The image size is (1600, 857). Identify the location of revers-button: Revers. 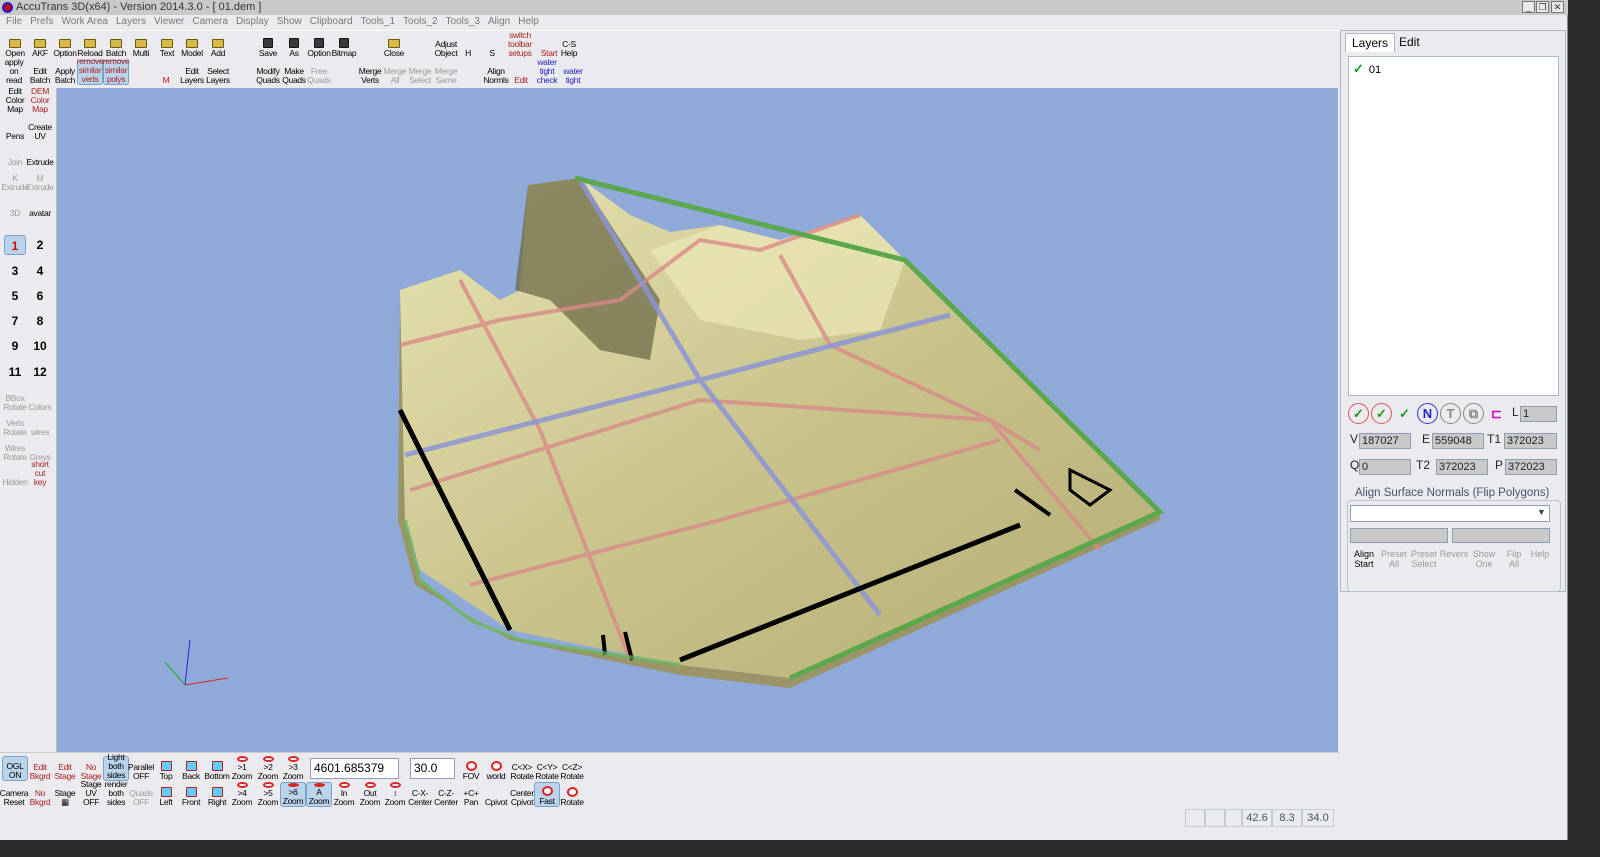
(1454, 554).